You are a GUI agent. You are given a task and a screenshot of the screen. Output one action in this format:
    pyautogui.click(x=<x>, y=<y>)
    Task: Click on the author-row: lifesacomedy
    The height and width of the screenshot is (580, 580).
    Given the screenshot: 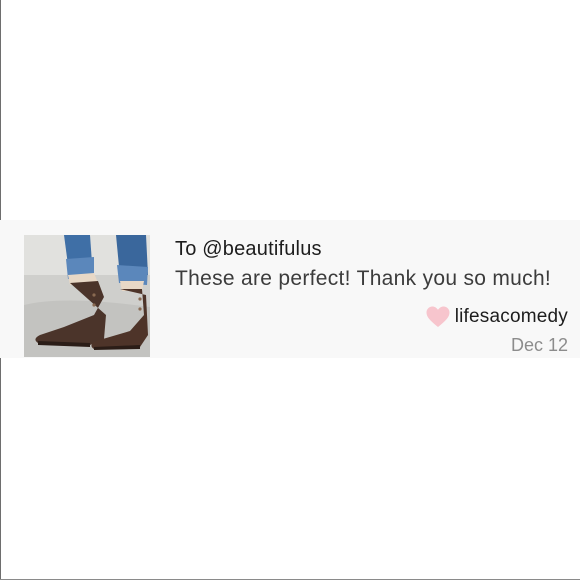 What is the action you would take?
    pyautogui.click(x=497, y=317)
    